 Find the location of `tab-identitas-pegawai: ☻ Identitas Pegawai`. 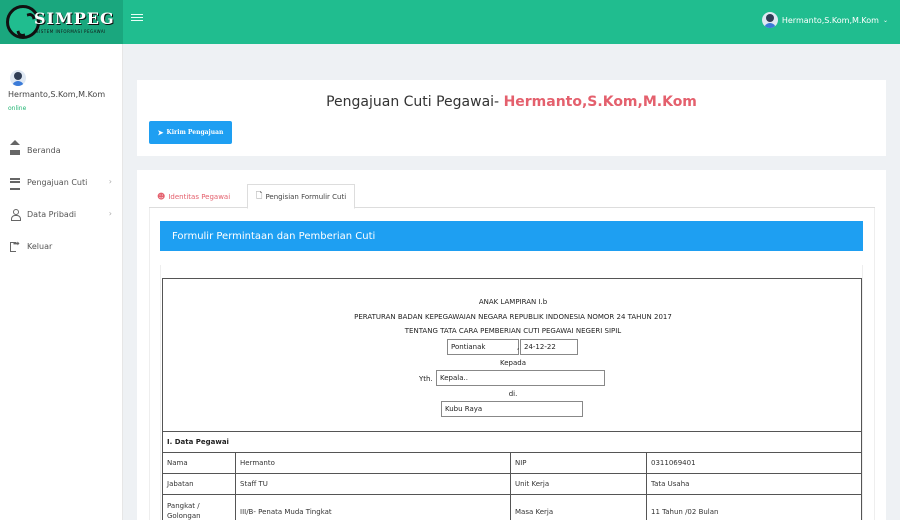

tab-identitas-pegawai: ☻ Identitas Pegawai is located at coordinates (193, 196).